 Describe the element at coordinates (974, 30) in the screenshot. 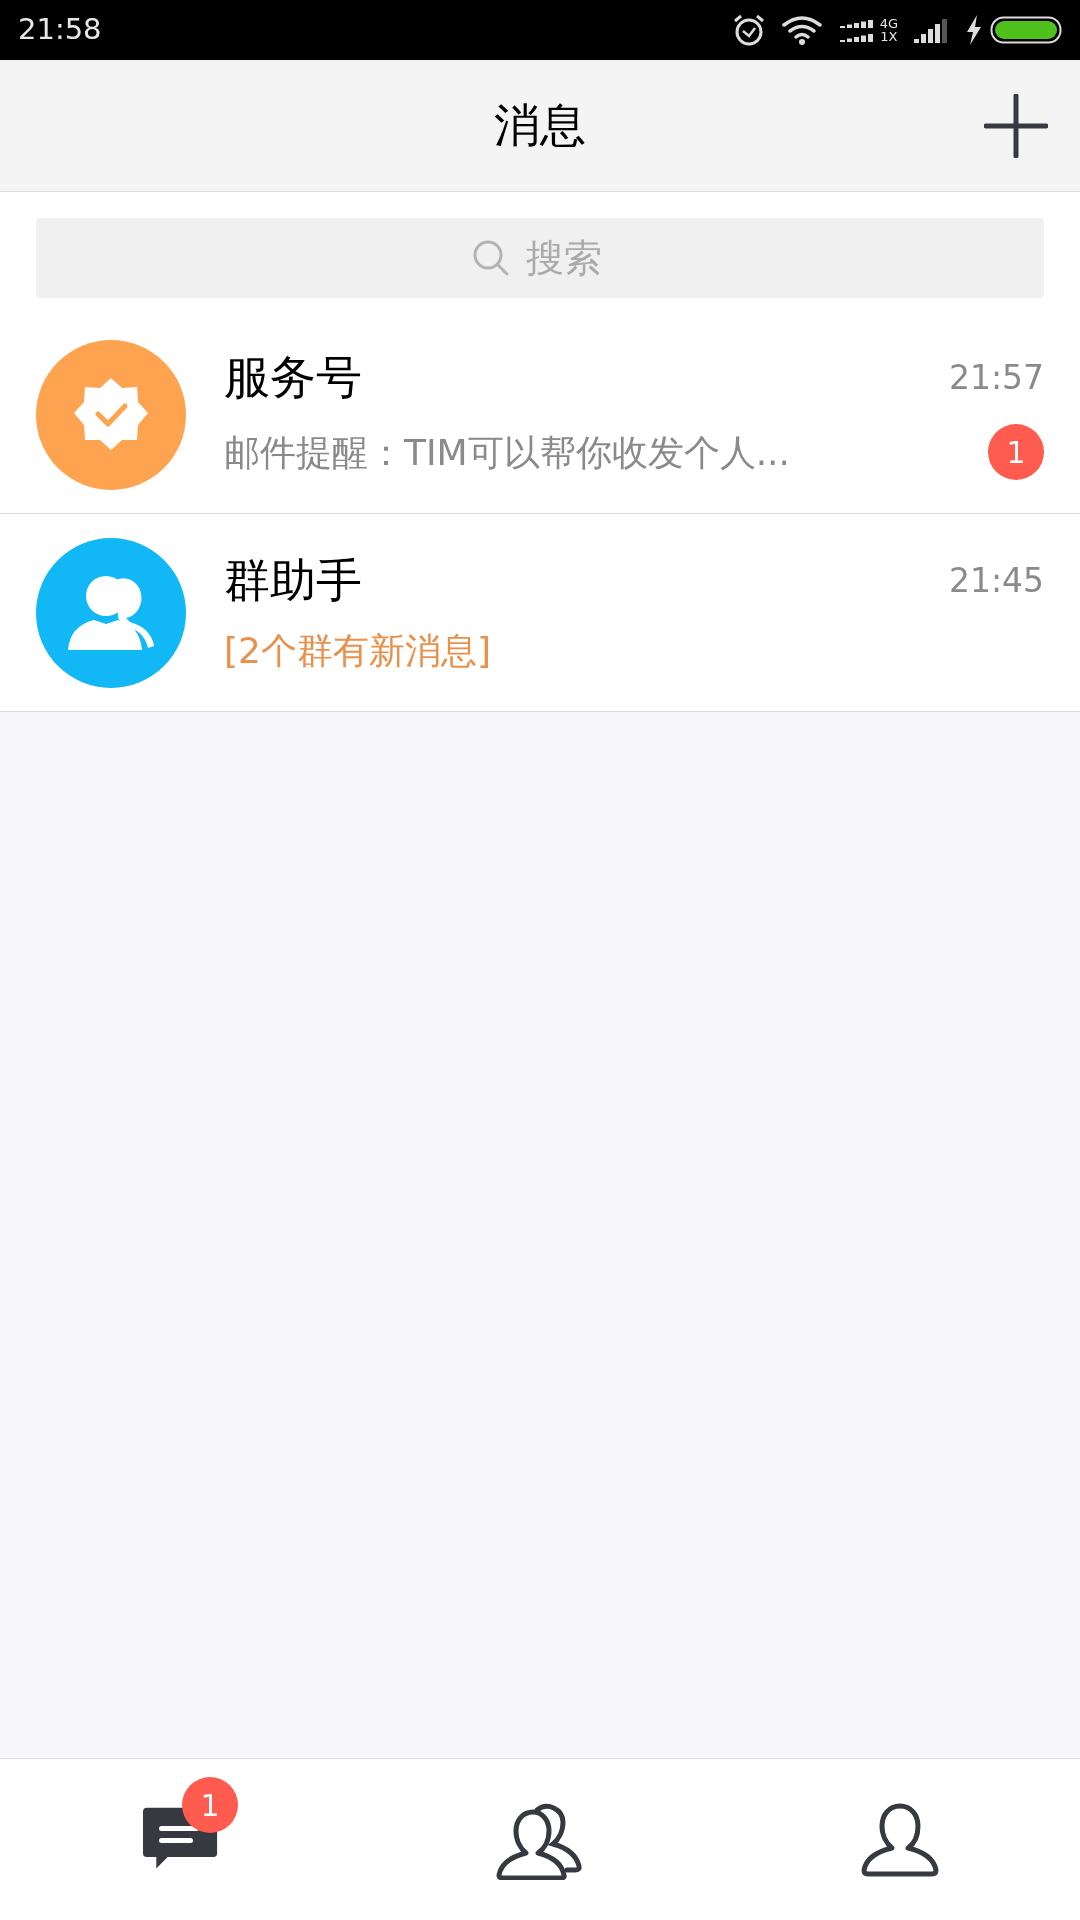

I see `charging-bolt-icon` at that location.